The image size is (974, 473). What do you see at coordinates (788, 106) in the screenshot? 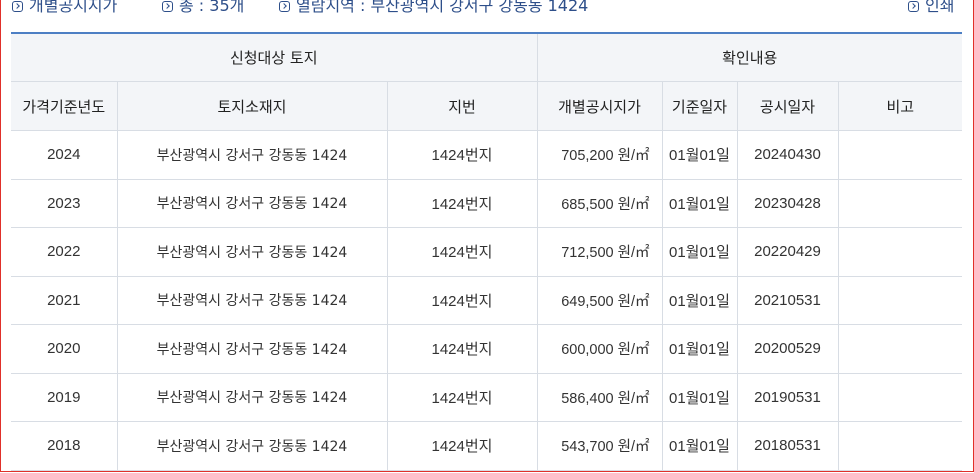
I see `col-header-notice-date: 공시일자` at bounding box center [788, 106].